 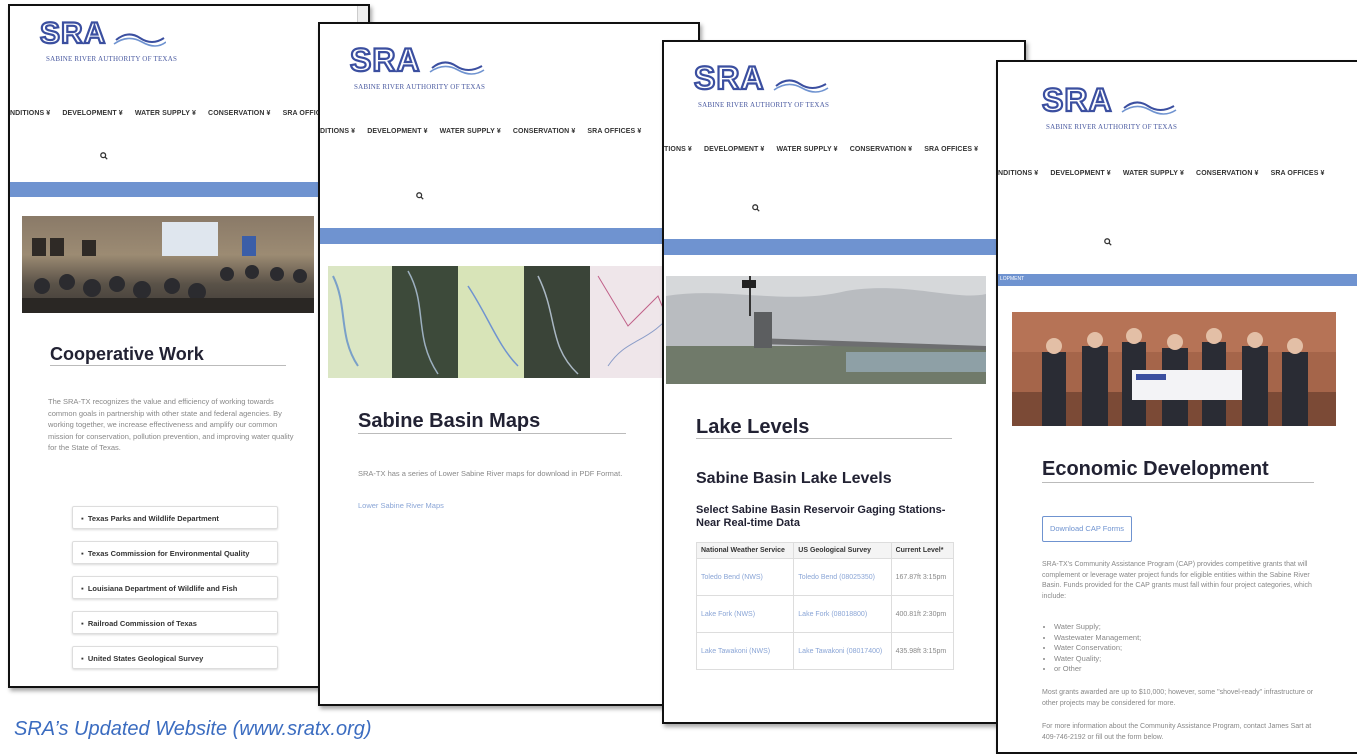 I want to click on figure-caption: SRA’s Updated Website (www.sratx.org), so click(x=193, y=729).